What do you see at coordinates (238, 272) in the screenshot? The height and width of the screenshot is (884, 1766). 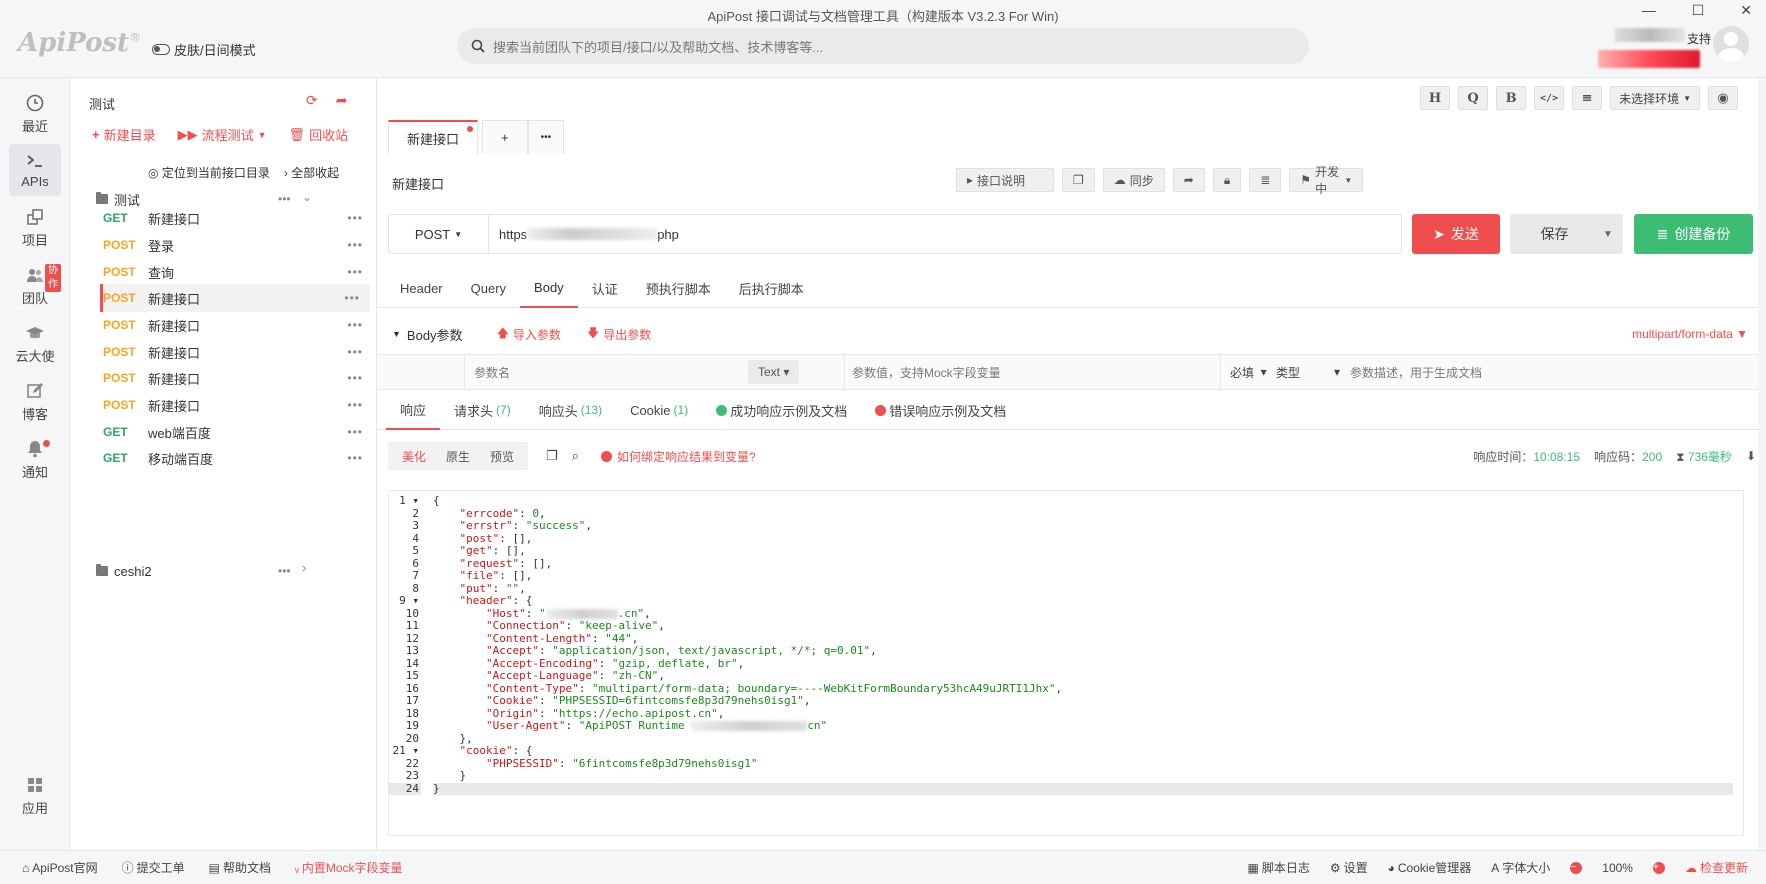 I see `tree-row: POST 查询 •••` at bounding box center [238, 272].